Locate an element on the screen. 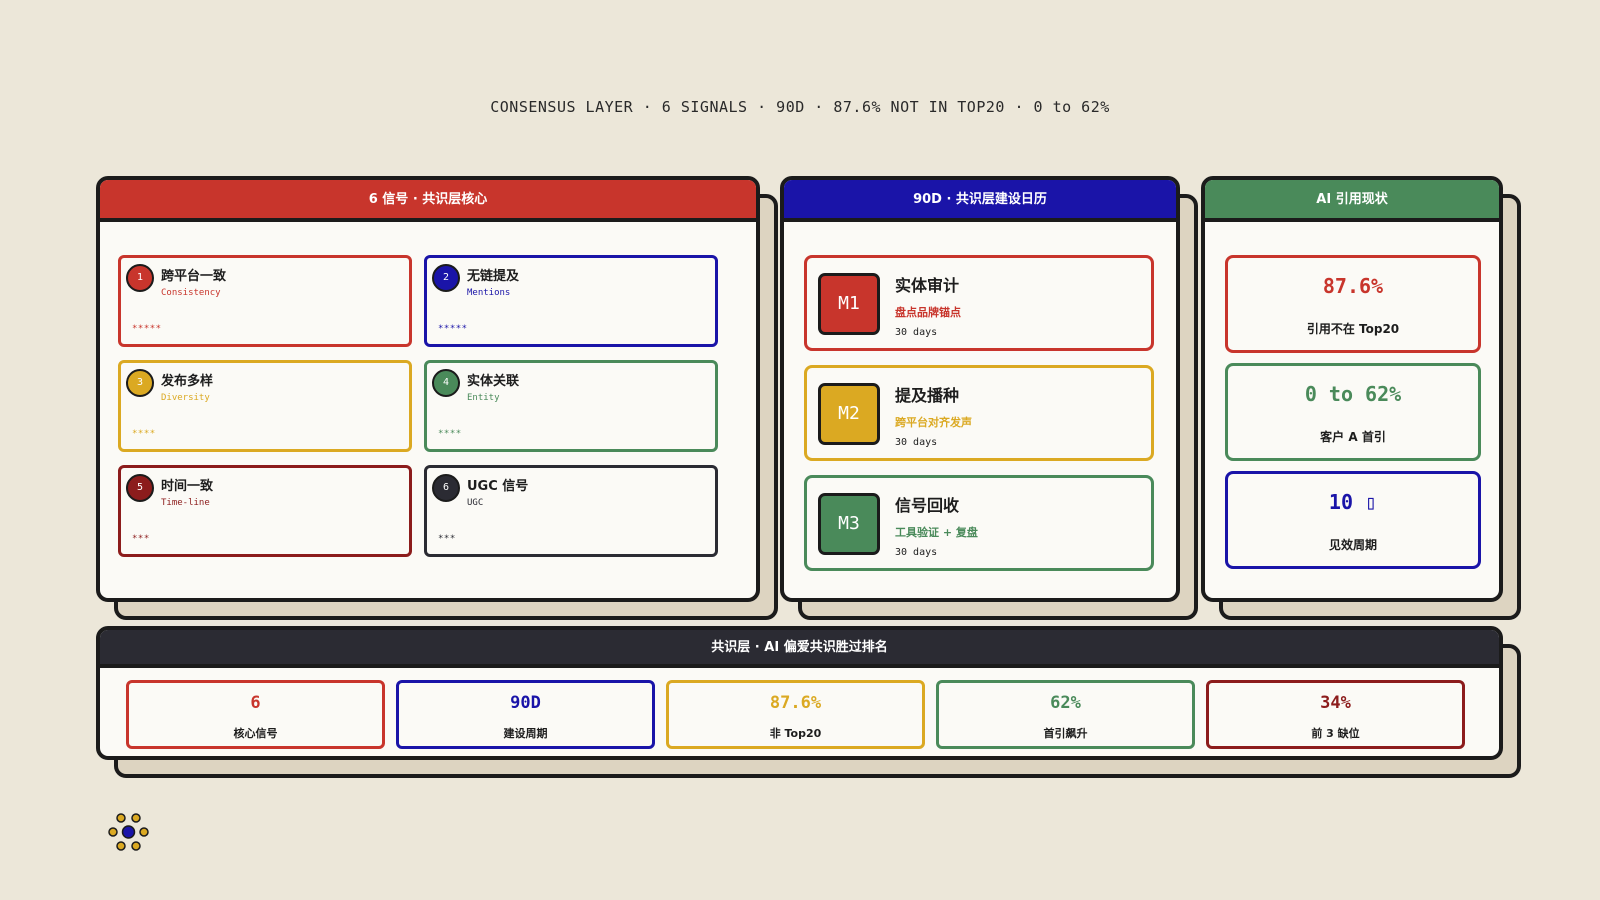 The width and height of the screenshot is (1600, 900). summary-stat-cycle: 90D 建设周期 is located at coordinates (525, 714).